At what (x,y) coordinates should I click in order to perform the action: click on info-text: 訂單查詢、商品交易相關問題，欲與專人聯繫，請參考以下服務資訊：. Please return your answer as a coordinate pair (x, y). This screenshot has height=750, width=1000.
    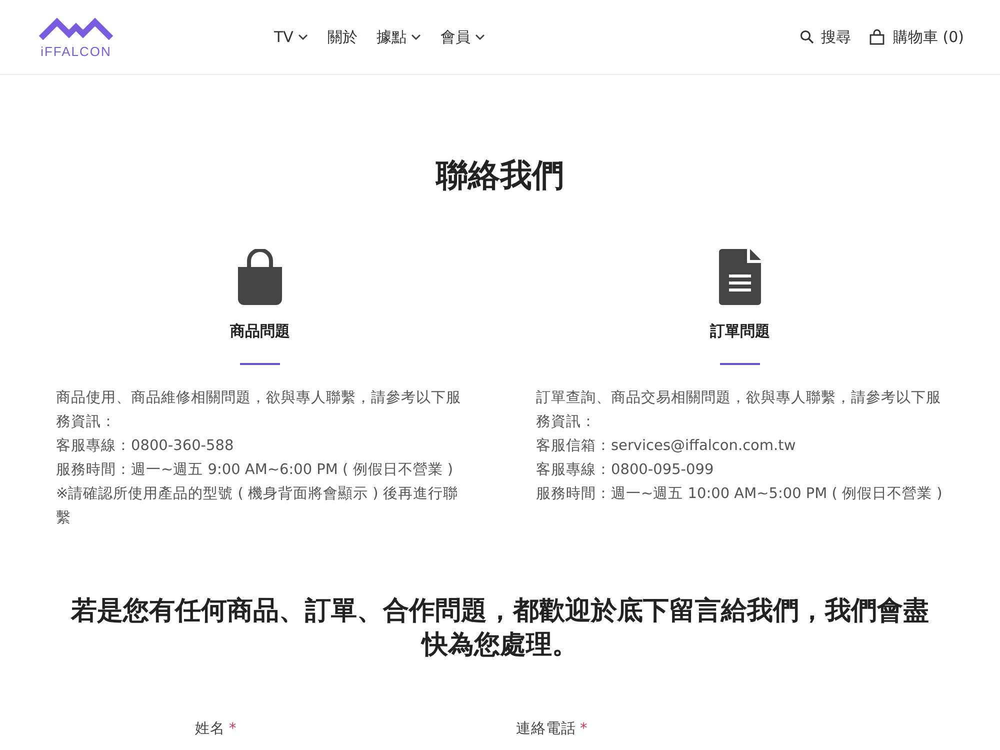
    Looking at the image, I should click on (739, 410).